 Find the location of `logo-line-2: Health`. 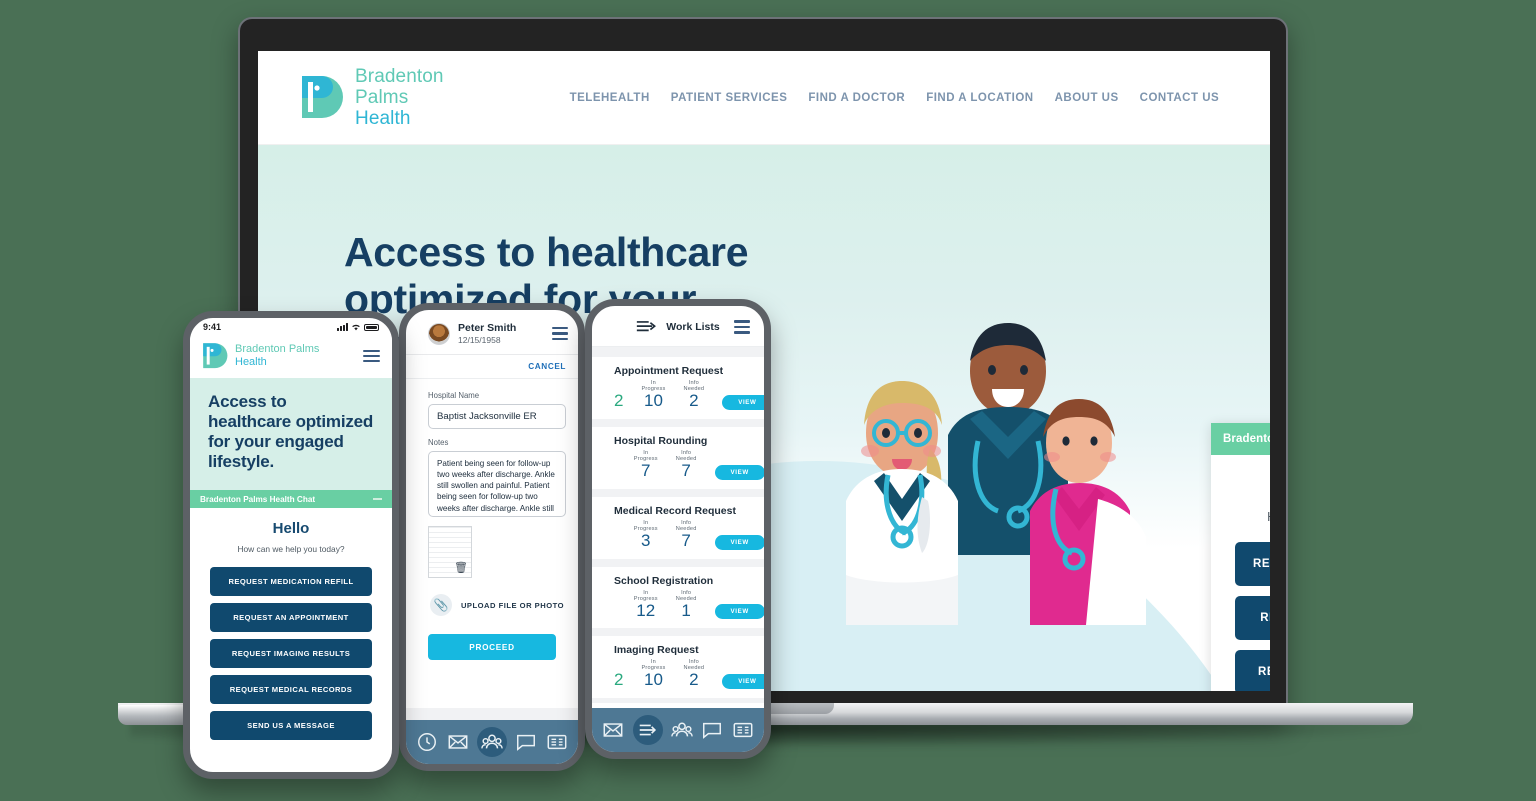

logo-line-2: Health is located at coordinates (383, 119).